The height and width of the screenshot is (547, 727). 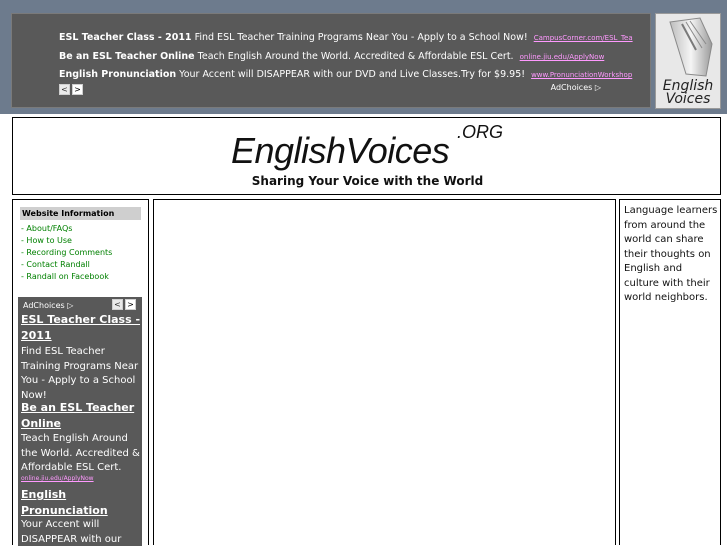 I want to click on sidebar-link-facebook: - Randall on Facebook, so click(x=65, y=276).